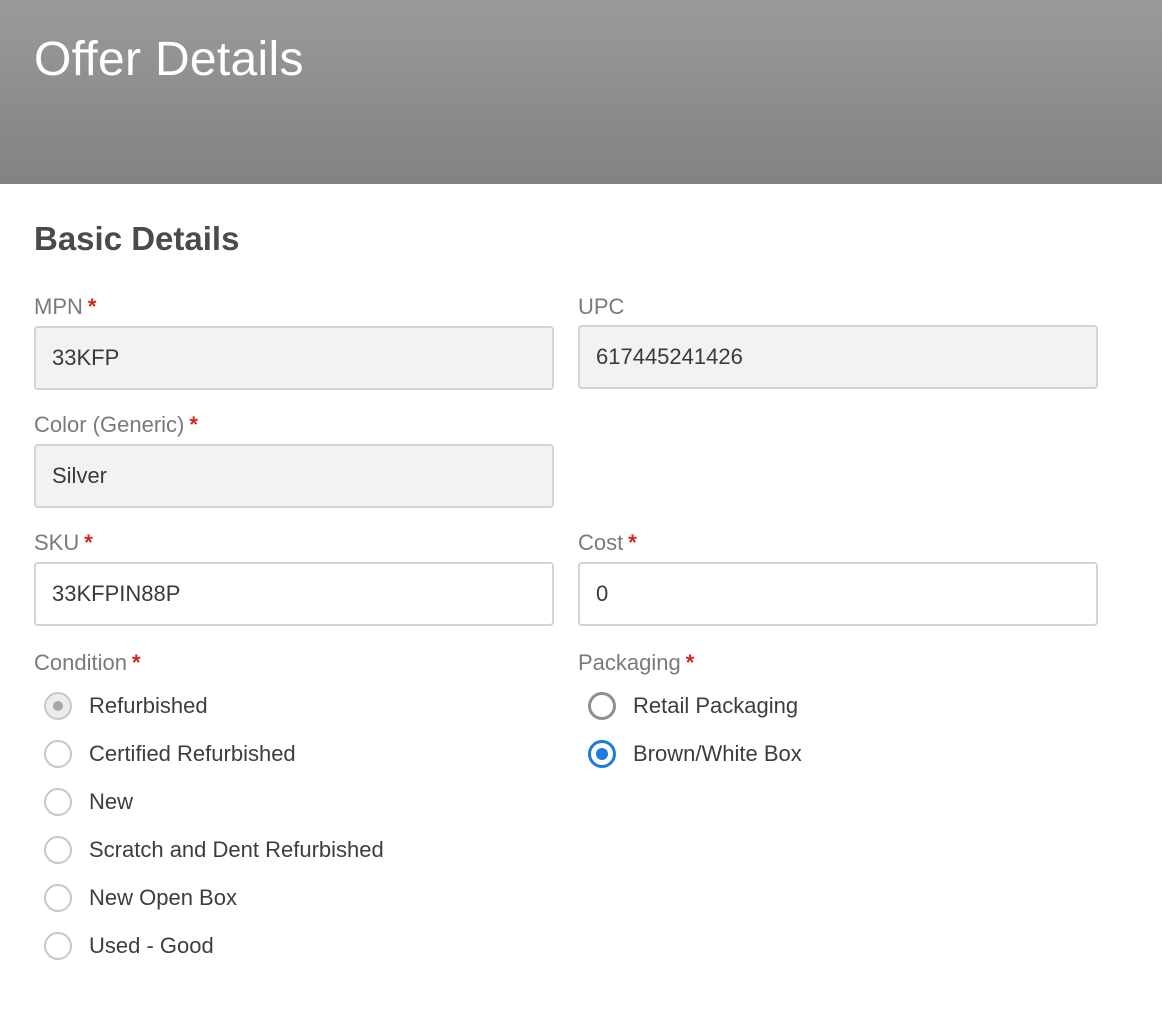 This screenshot has height=1012, width=1162. What do you see at coordinates (148, 705) in the screenshot?
I see `radio-label: Refurbished` at bounding box center [148, 705].